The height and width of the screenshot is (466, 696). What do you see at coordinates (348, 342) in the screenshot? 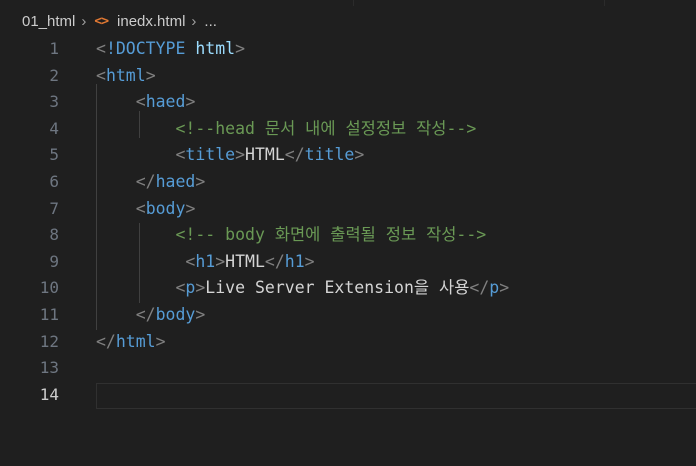
I see `code-line: 12 </html>` at bounding box center [348, 342].